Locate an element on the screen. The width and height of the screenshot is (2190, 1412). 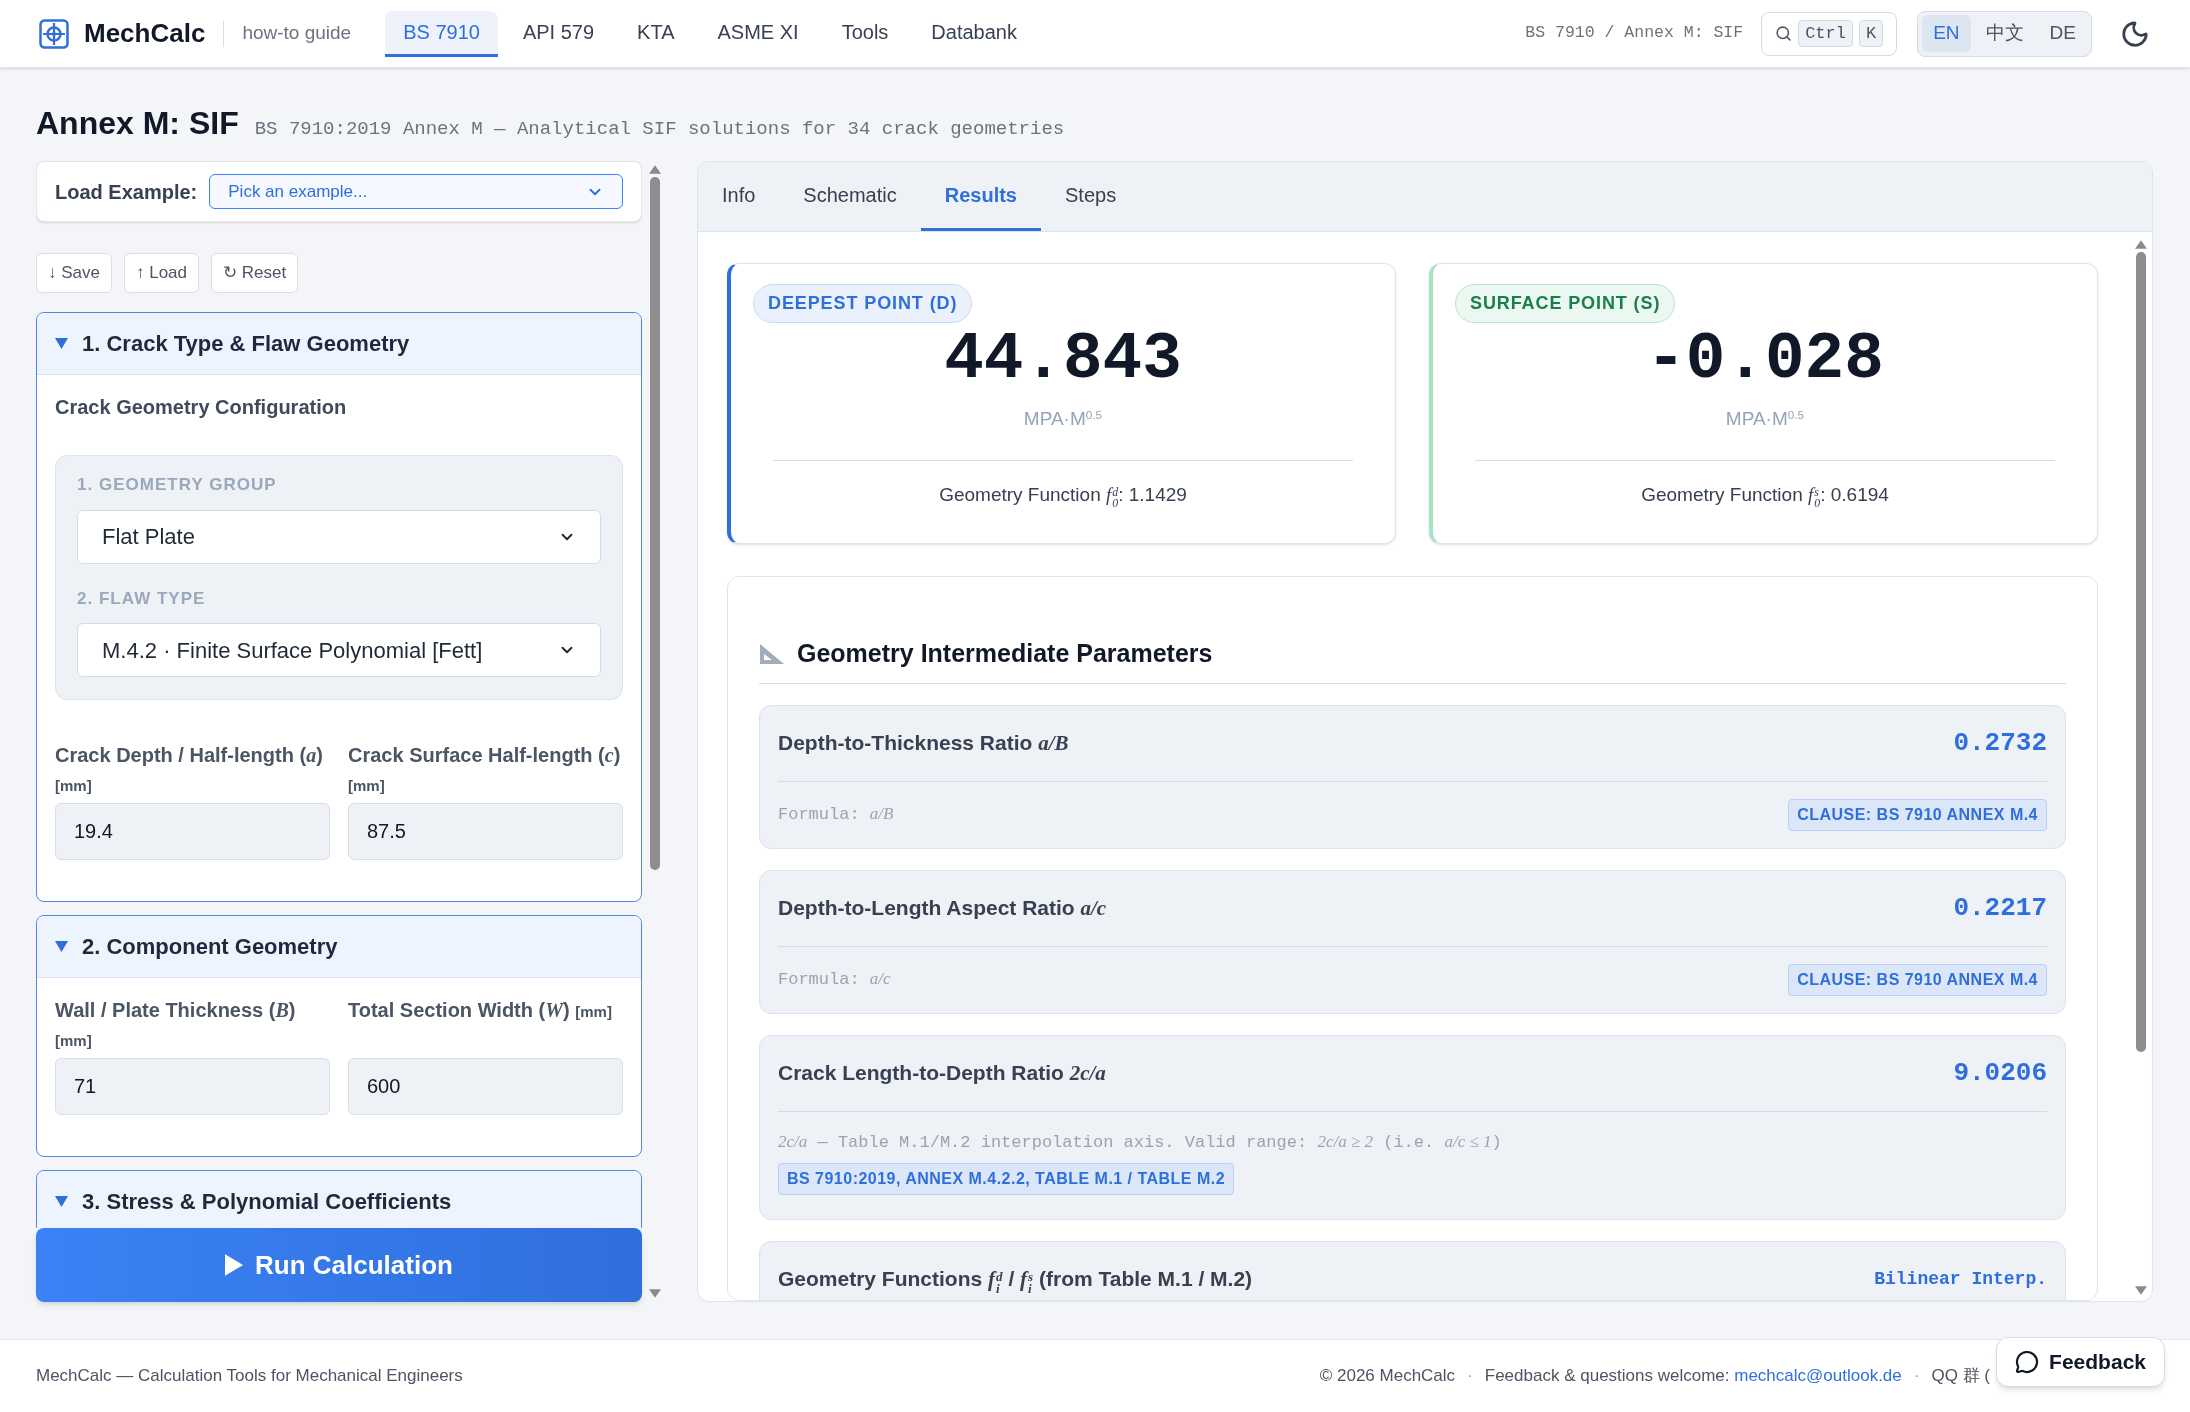
feedback-button: Feedback is located at coordinates (2080, 1362).